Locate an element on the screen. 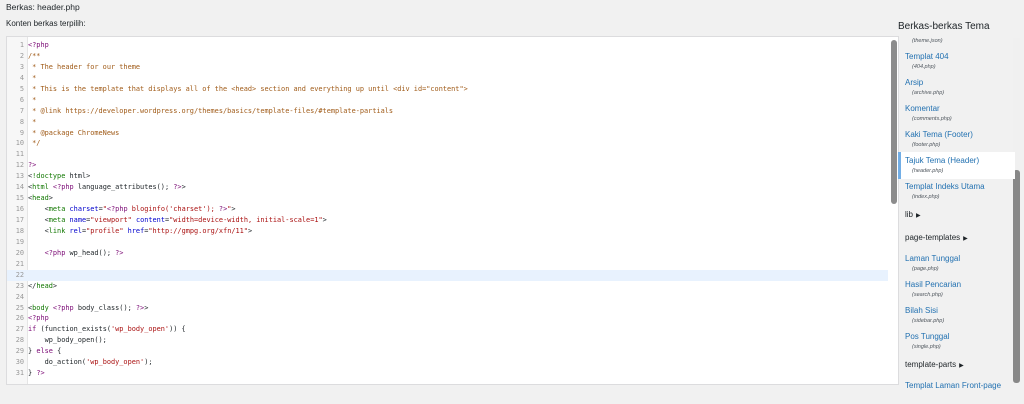  sidebar-item-filename: (sidebar.php) is located at coordinates (928, 321).